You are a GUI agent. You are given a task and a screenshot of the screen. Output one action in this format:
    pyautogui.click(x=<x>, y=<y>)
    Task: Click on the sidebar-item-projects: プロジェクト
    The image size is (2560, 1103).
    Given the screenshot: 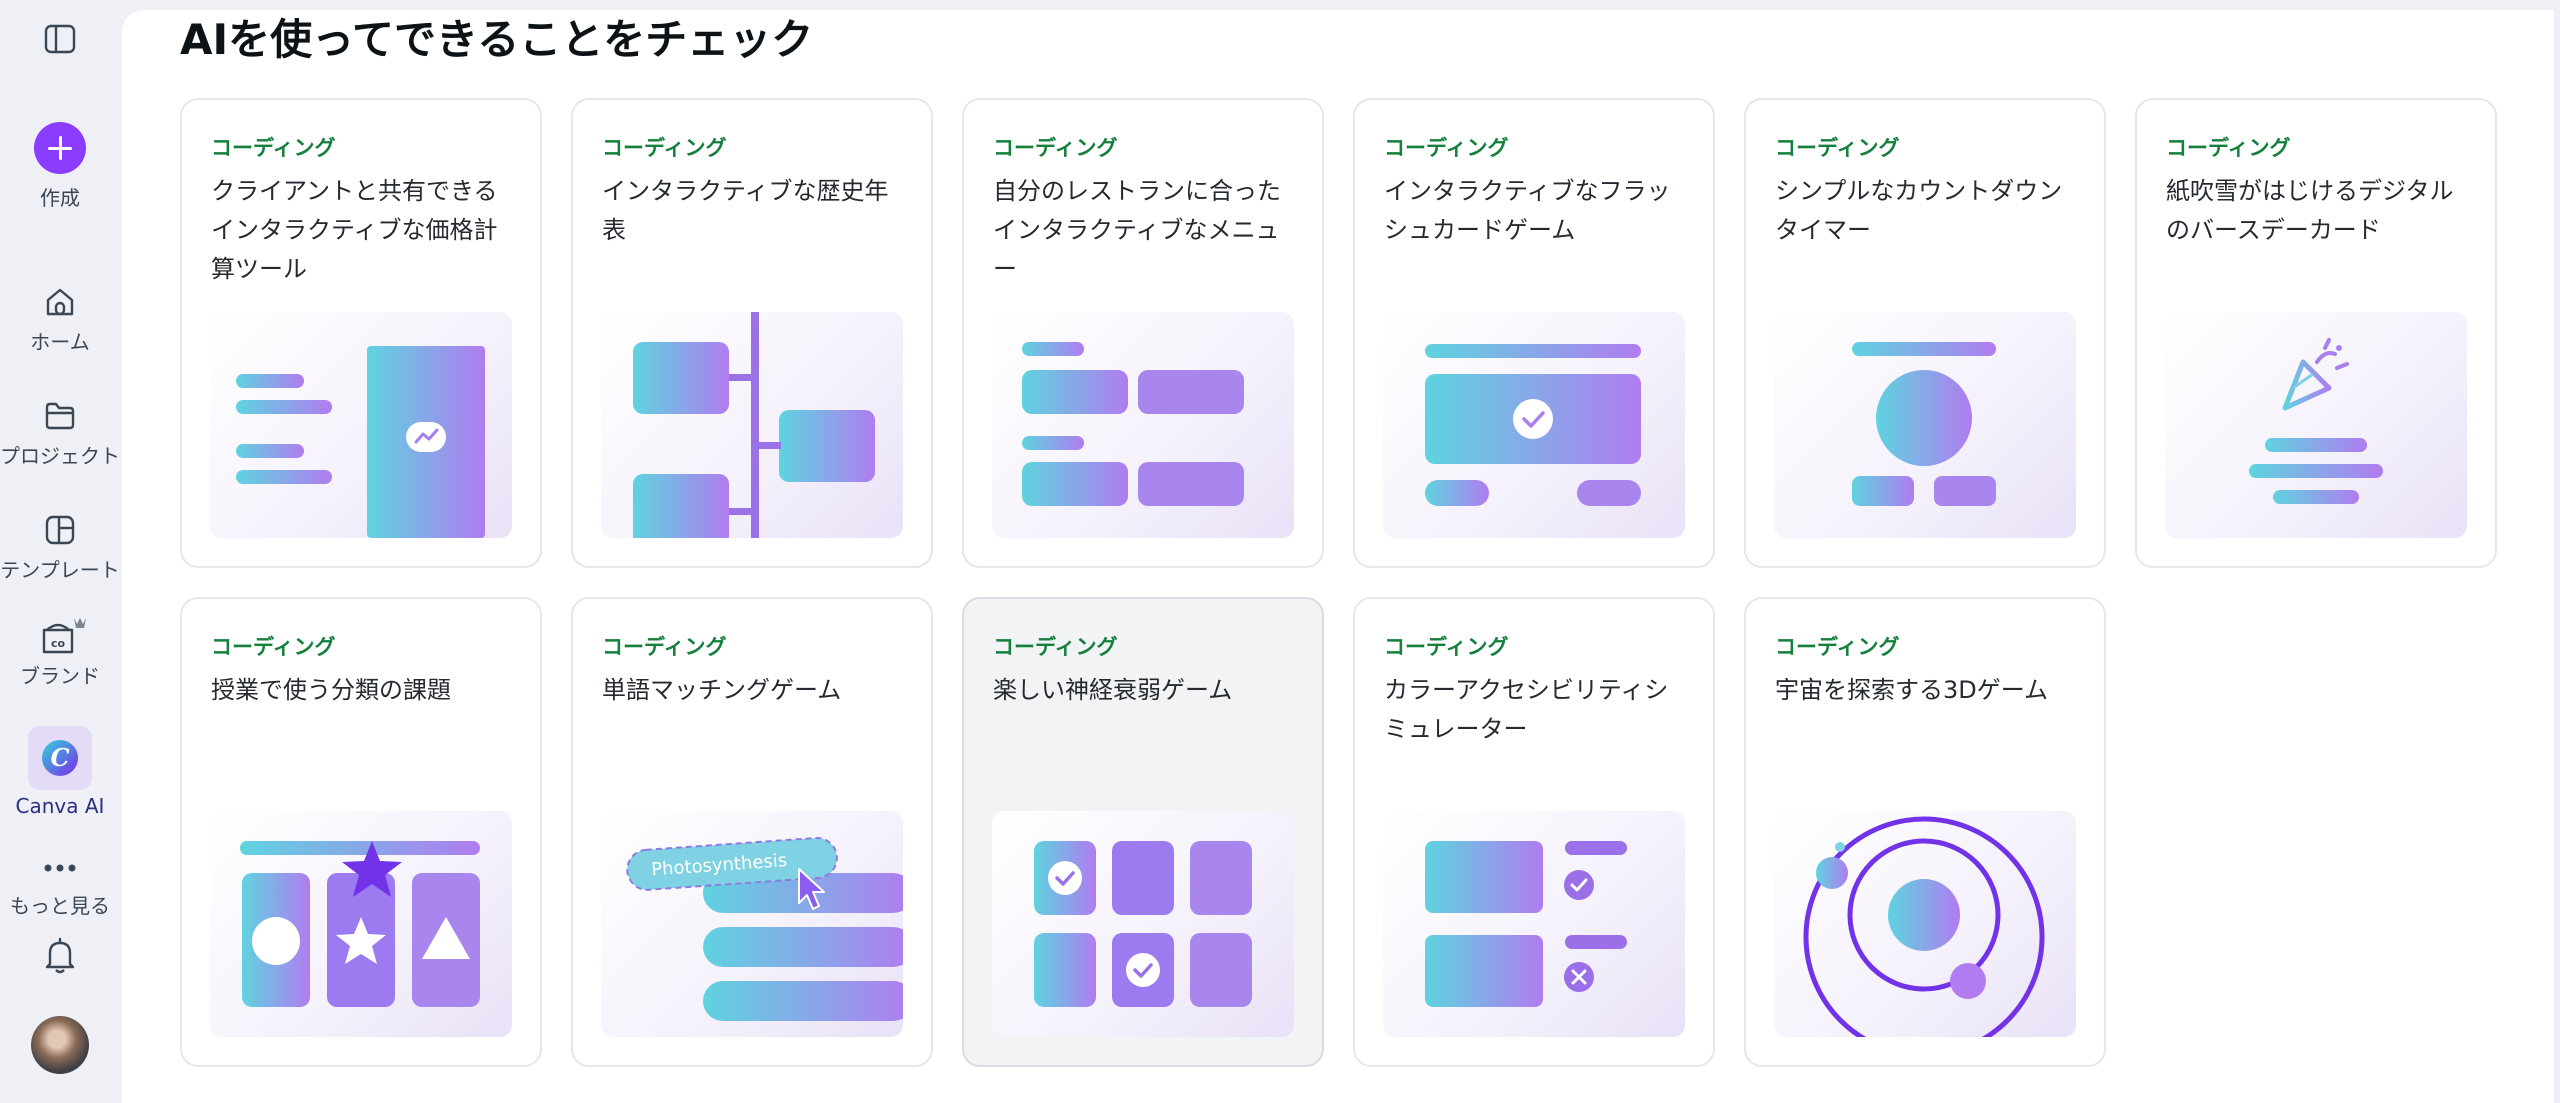 What is the action you would take?
    pyautogui.click(x=60, y=433)
    